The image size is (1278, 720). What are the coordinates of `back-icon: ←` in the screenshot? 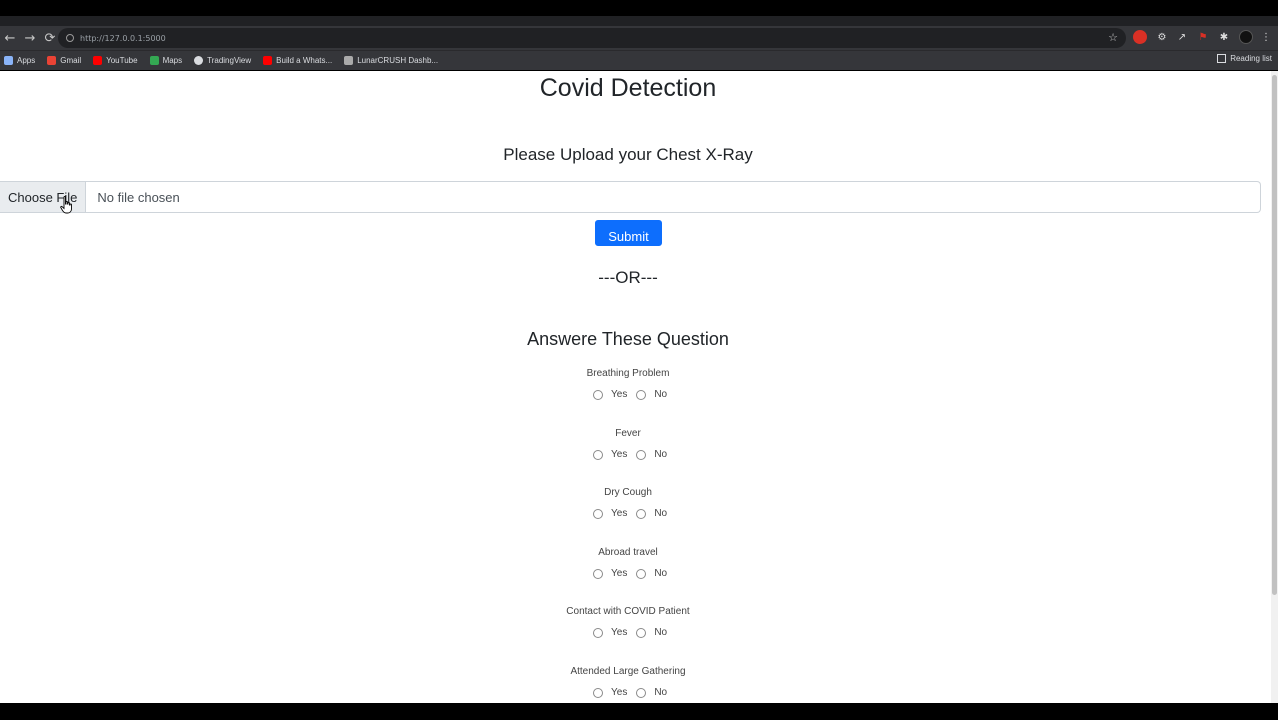 It's located at (10, 38).